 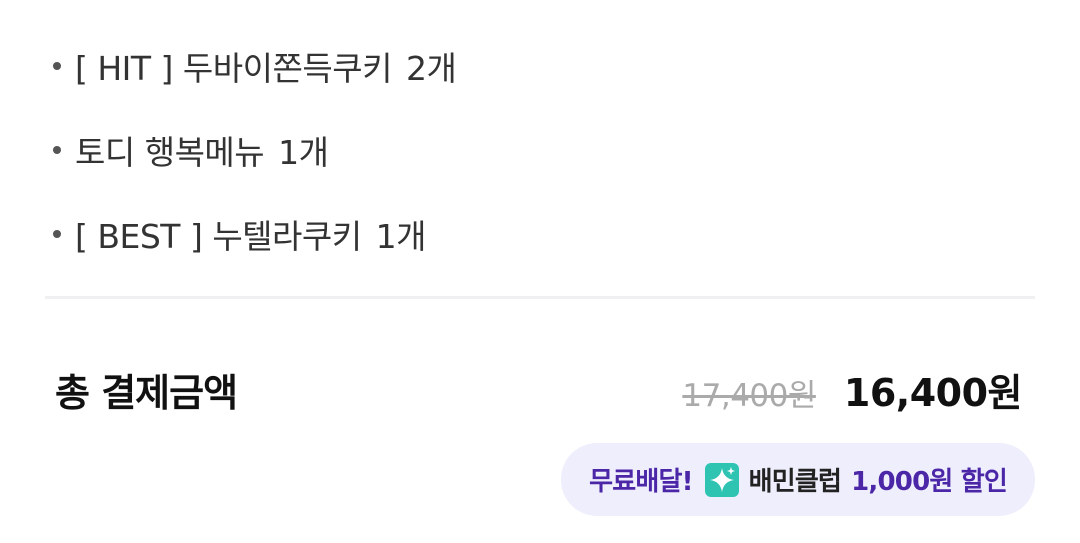 I want to click on order-item-name: 토디 행복메뉴, so click(x=170, y=152).